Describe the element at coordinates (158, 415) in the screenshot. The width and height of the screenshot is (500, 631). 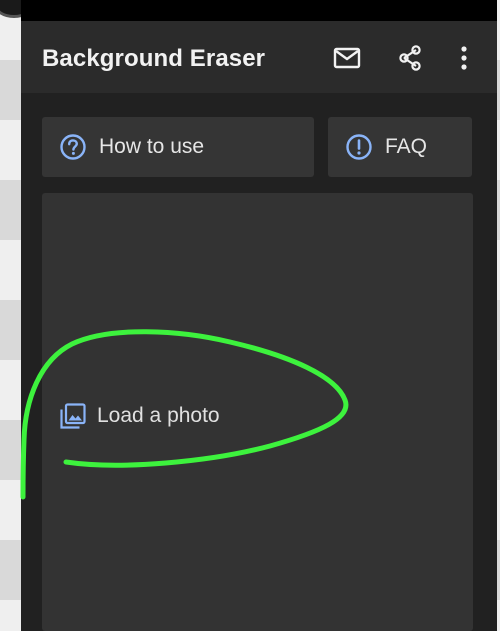
I see `load-photo-label: Load a photo` at that location.